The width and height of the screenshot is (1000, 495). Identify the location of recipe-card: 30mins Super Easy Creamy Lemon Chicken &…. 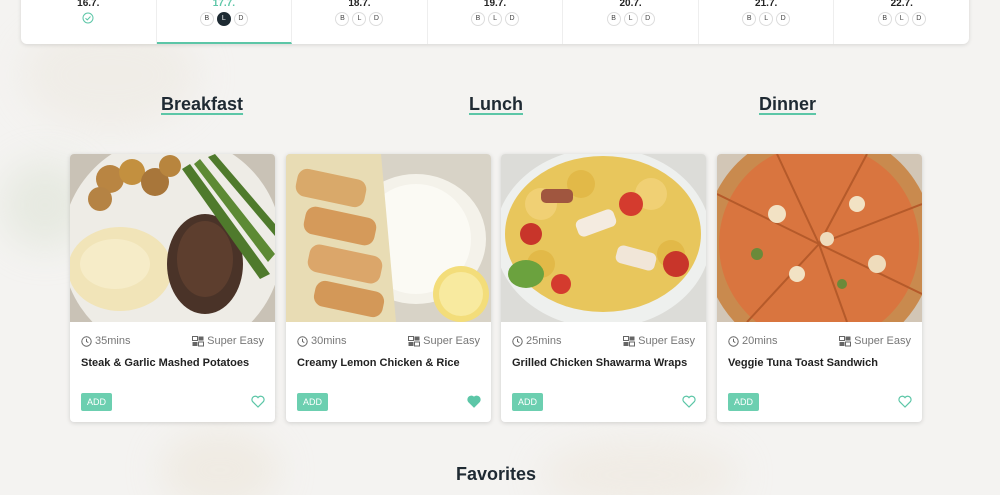
(388, 288).